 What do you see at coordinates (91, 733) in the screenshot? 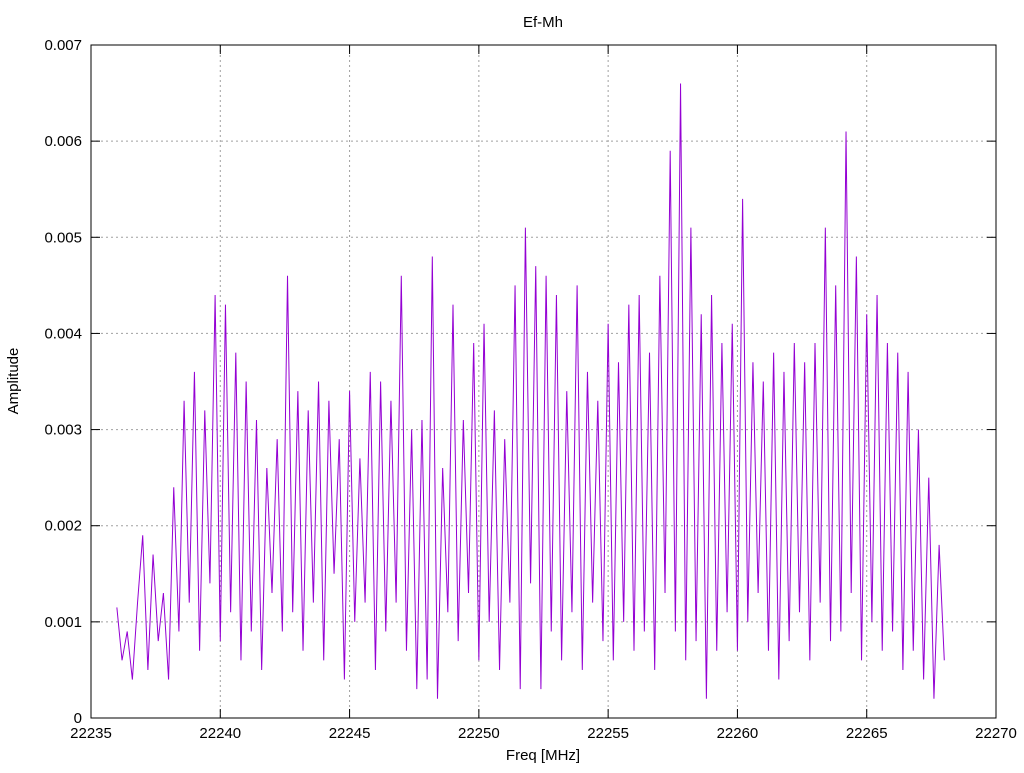
I see `x-tick-label: 22235` at bounding box center [91, 733].